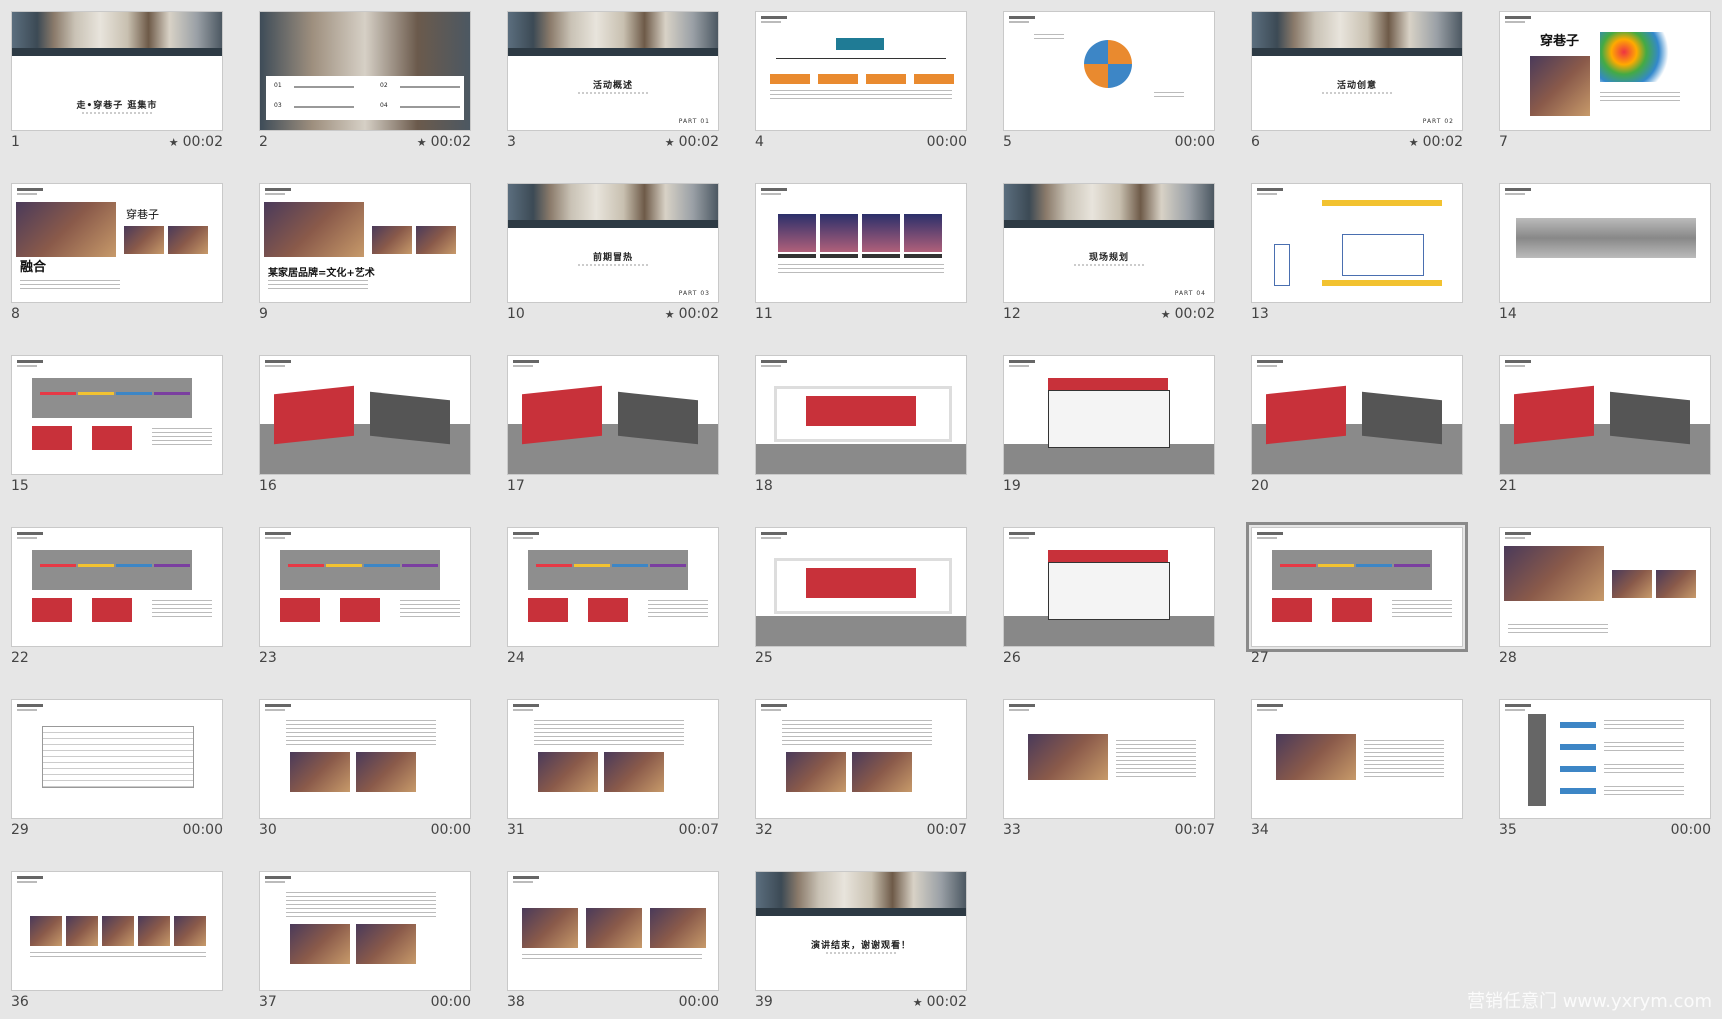 This screenshot has height=1019, width=1722. Describe the element at coordinates (1109, 243) in the screenshot. I see `slide-thumbnail-12: 现场规划 PART 04` at that location.